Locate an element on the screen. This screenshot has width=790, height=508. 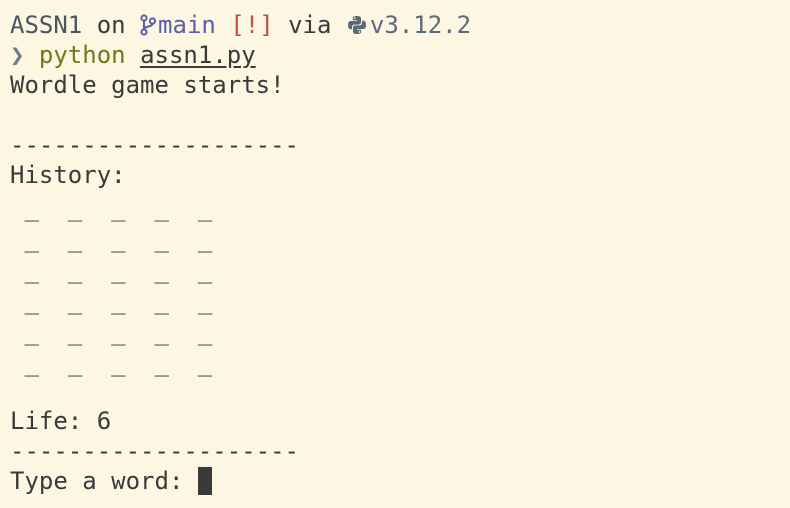
text-cursor is located at coordinates (204, 481).